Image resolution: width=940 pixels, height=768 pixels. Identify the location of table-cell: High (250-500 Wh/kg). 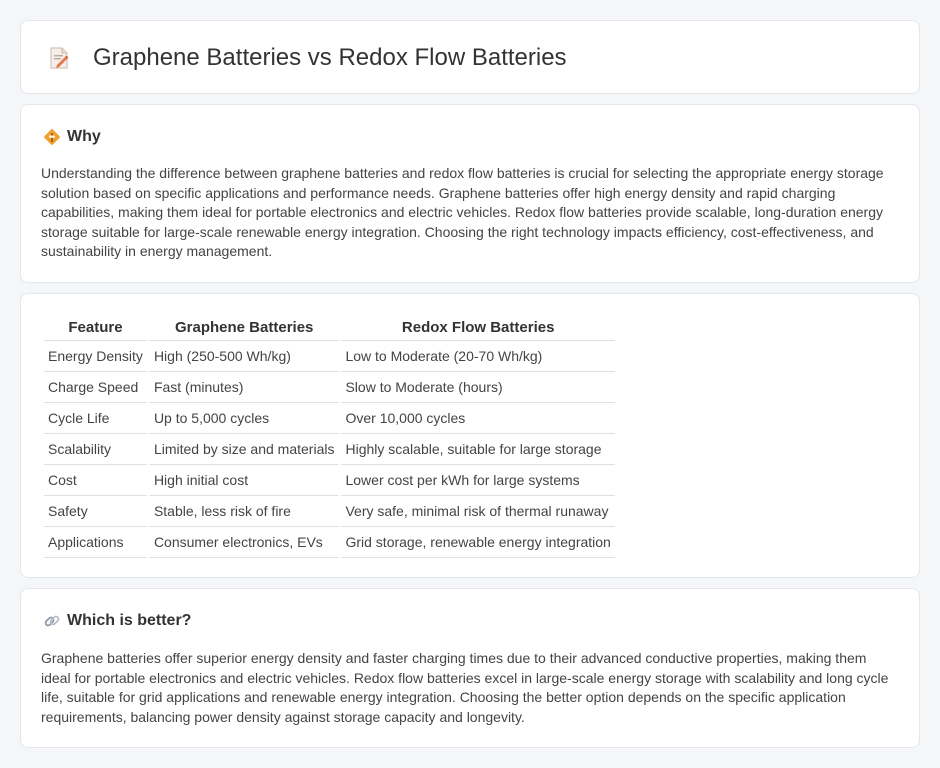
(244, 356).